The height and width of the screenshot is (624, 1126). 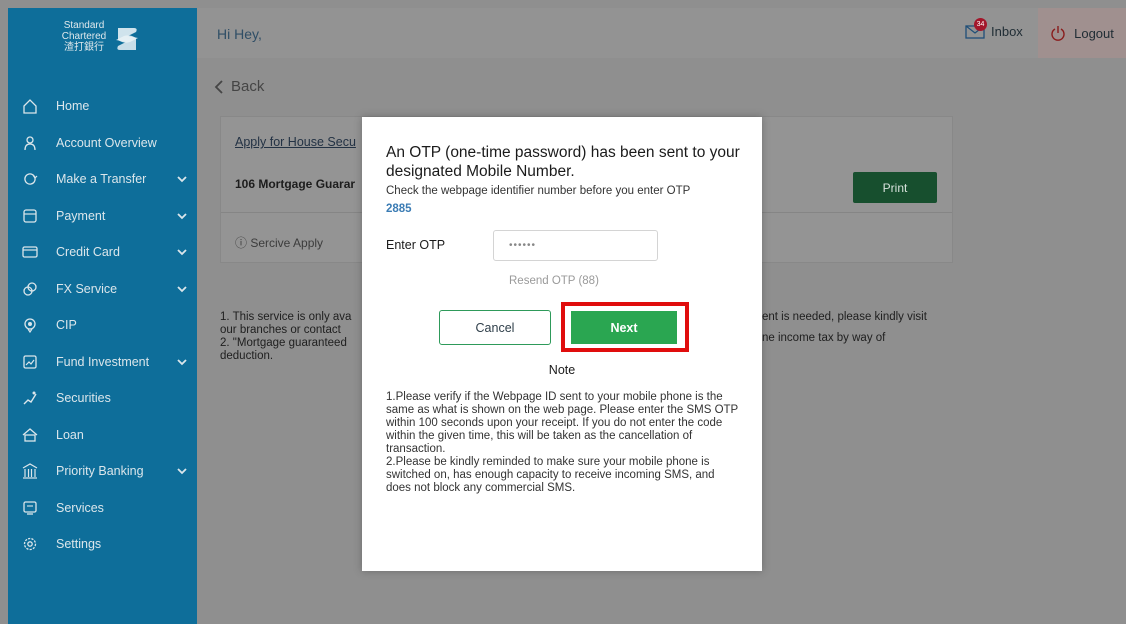 I want to click on sidebar-item-account-overview: Account Overview, so click(x=102, y=143).